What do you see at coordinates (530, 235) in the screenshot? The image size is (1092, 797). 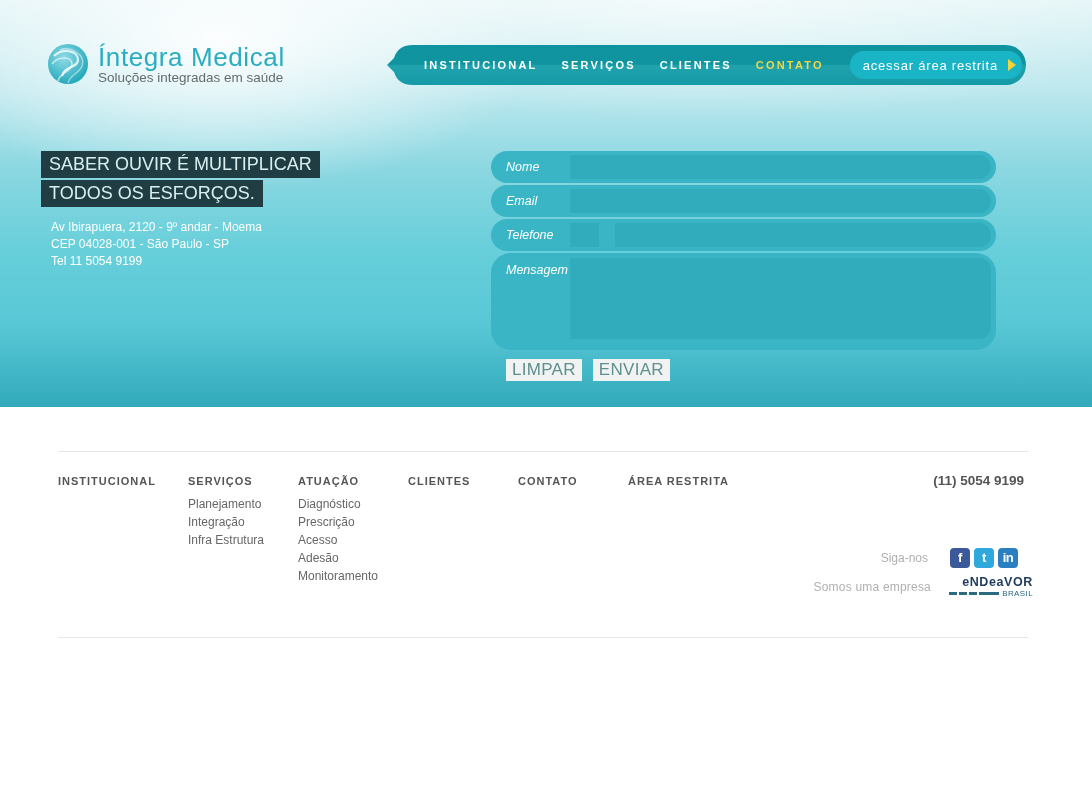 I see `field-label: Telefone` at bounding box center [530, 235].